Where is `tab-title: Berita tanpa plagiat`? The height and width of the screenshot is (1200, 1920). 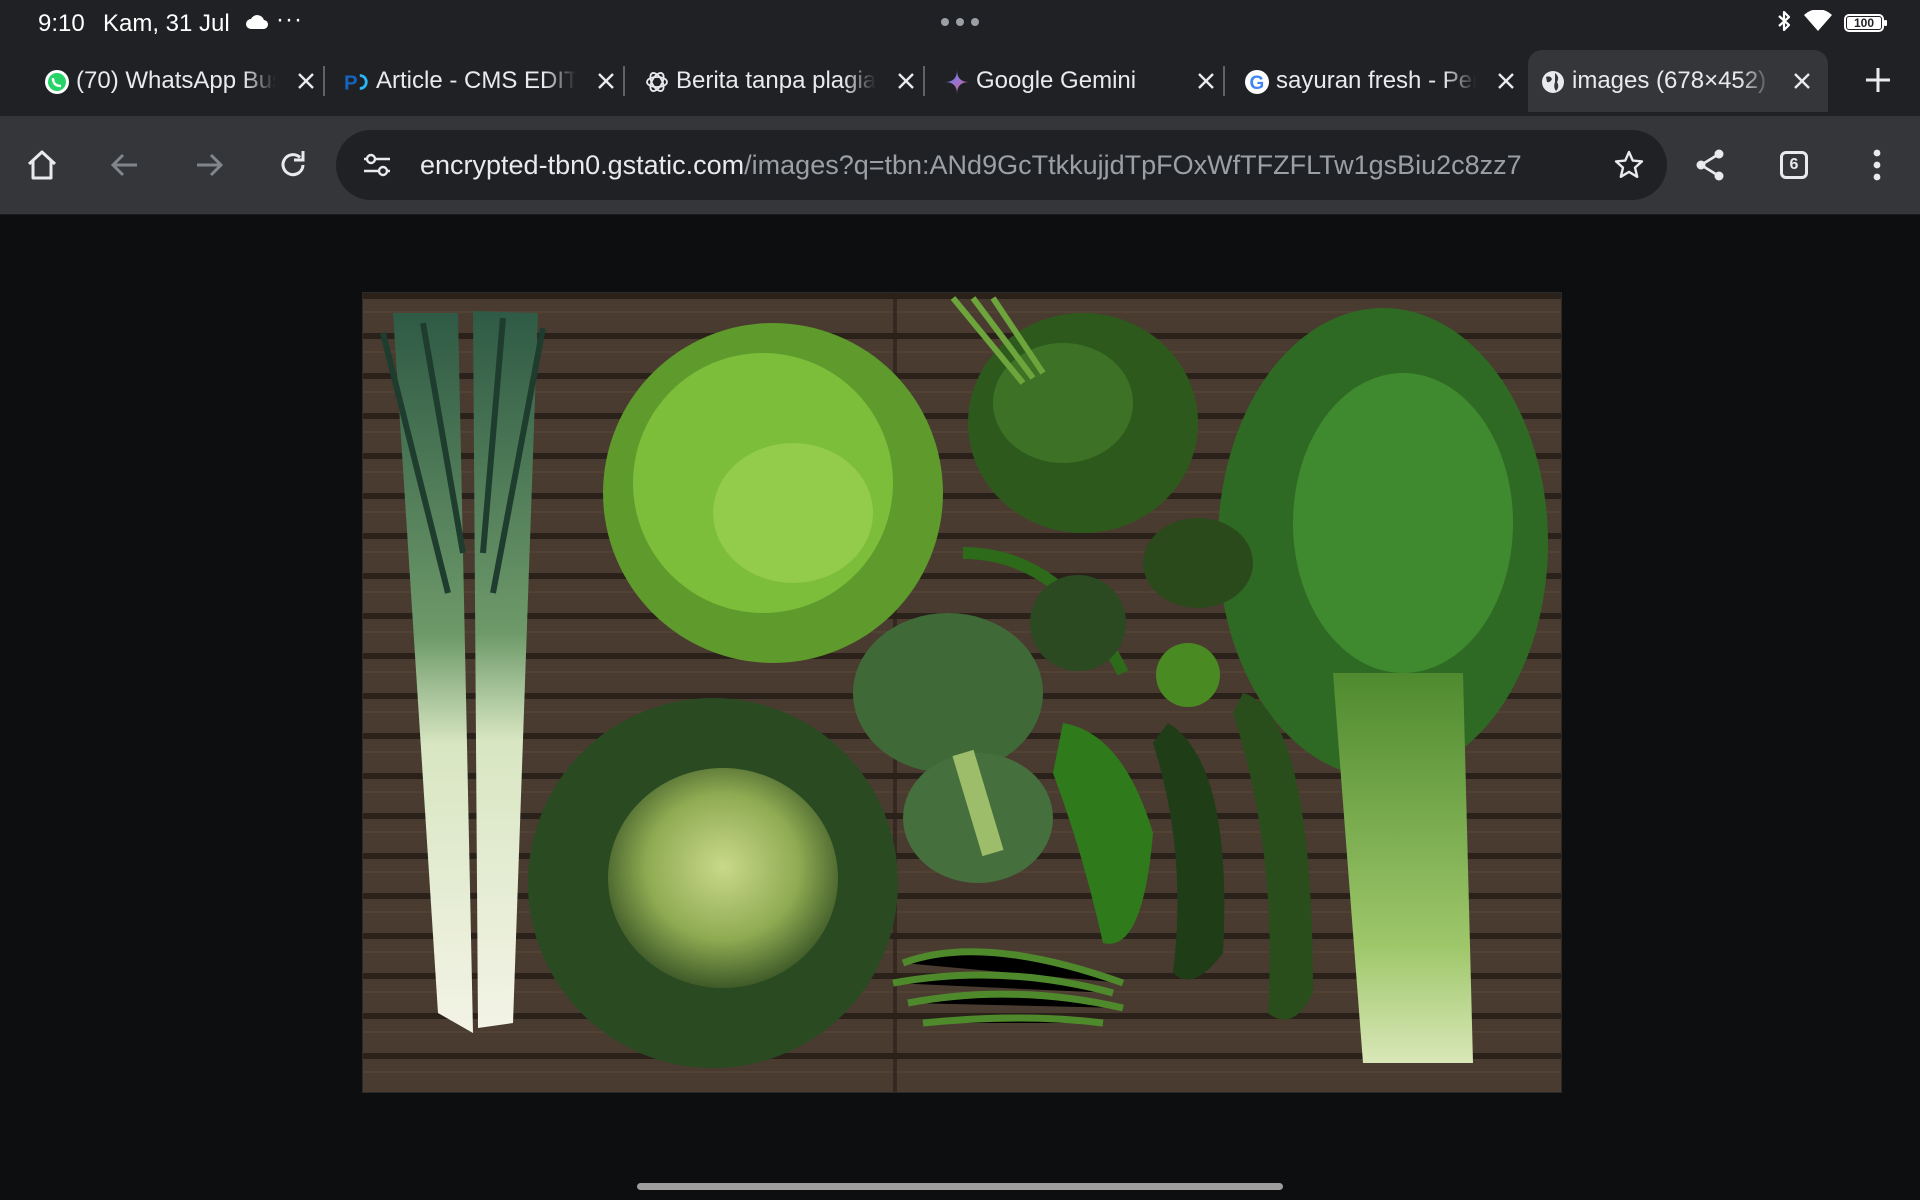
tab-title: Berita tanpa plagiat is located at coordinates (776, 80).